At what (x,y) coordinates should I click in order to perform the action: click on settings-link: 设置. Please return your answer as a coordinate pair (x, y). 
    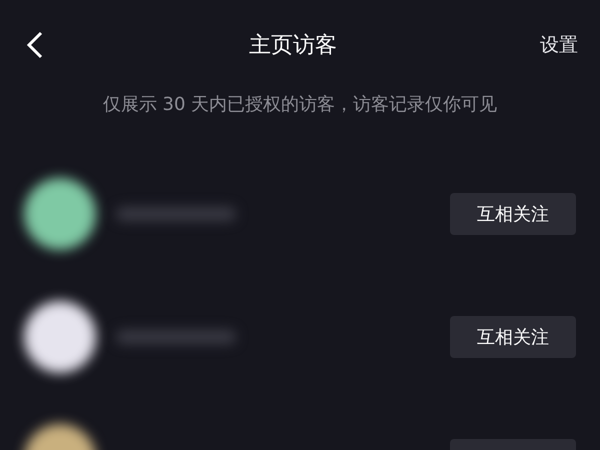
    Looking at the image, I should click on (559, 45).